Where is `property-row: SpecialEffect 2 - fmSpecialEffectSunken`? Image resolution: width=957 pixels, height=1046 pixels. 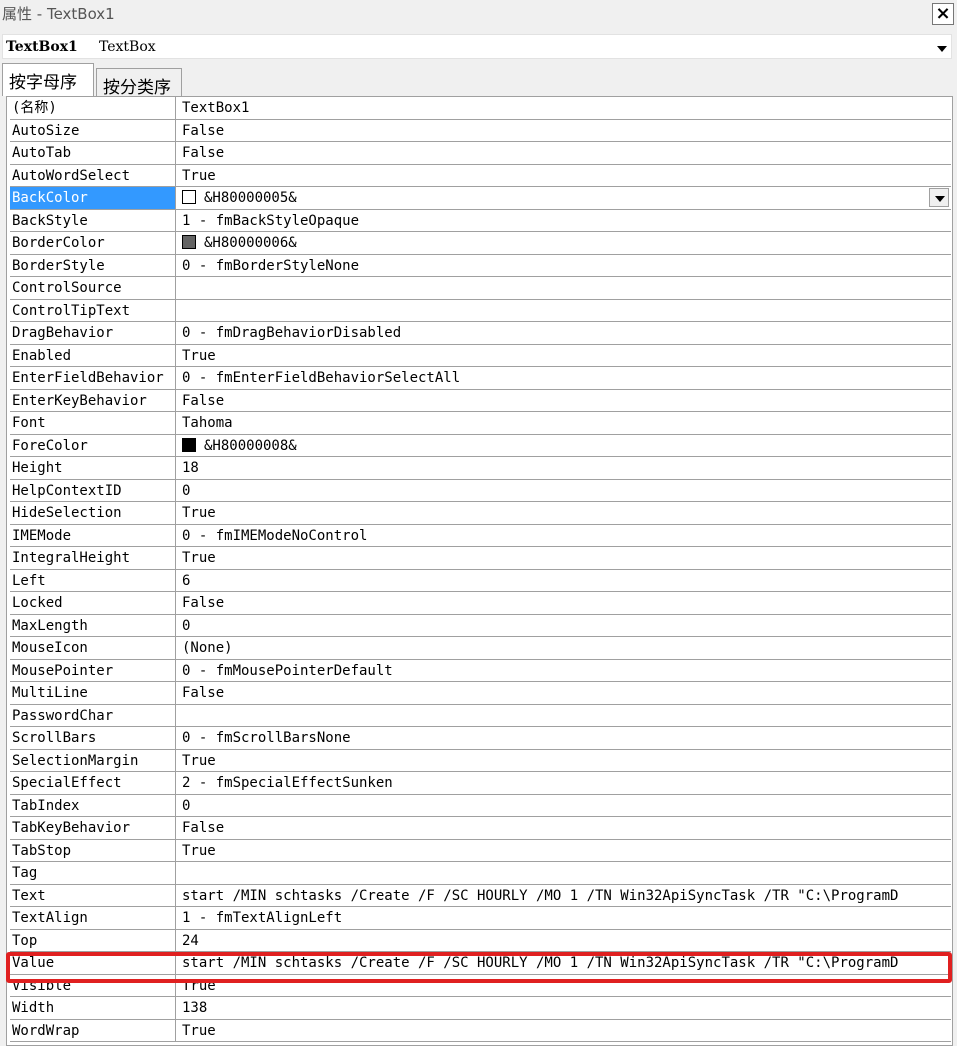 property-row: SpecialEffect 2 - fmSpecialEffectSunken is located at coordinates (480, 783).